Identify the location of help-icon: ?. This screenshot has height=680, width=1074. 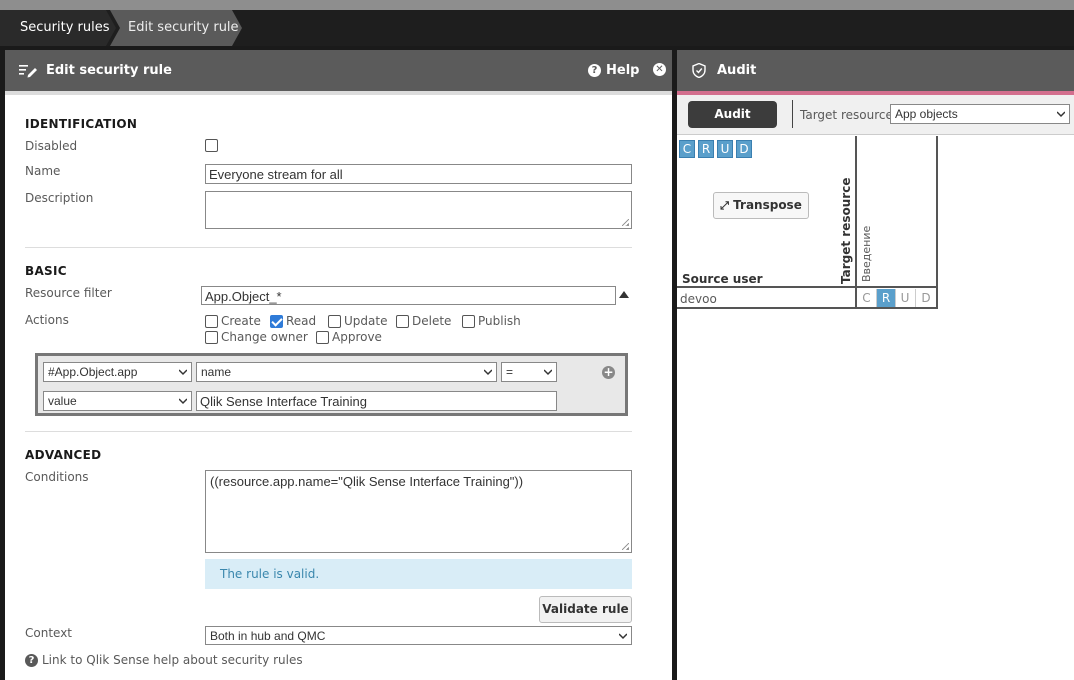
(594, 70).